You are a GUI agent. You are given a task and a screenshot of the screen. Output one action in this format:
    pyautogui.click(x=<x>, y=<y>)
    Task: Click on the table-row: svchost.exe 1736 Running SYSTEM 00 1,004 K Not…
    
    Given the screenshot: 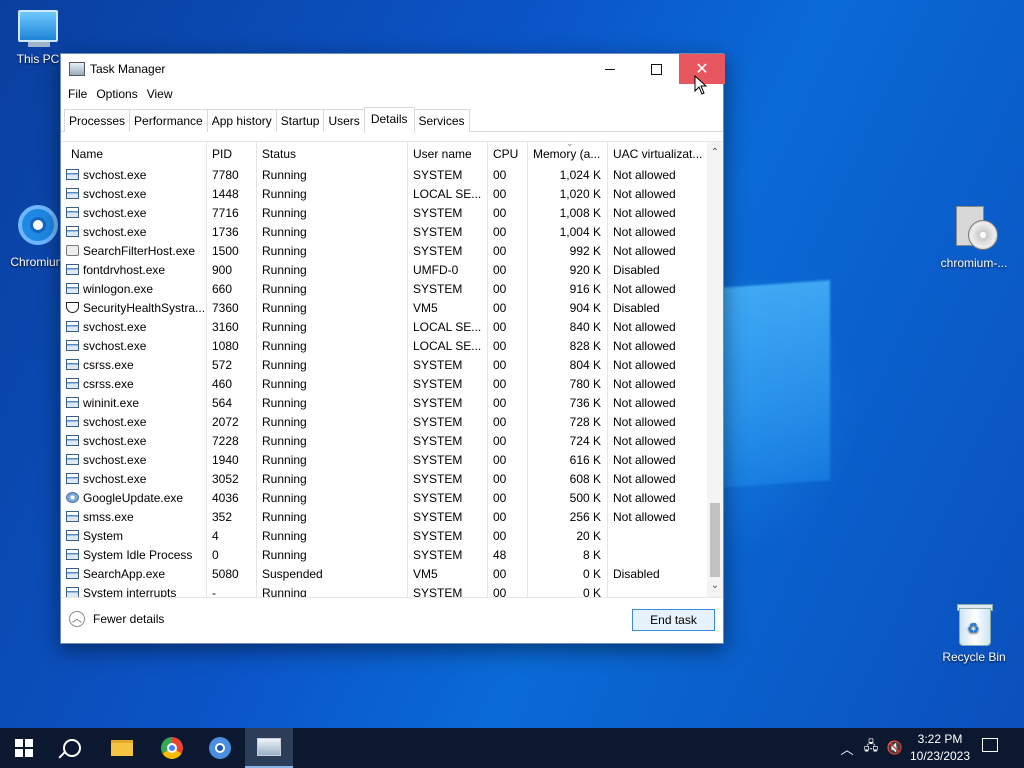 What is the action you would take?
    pyautogui.click(x=384, y=232)
    